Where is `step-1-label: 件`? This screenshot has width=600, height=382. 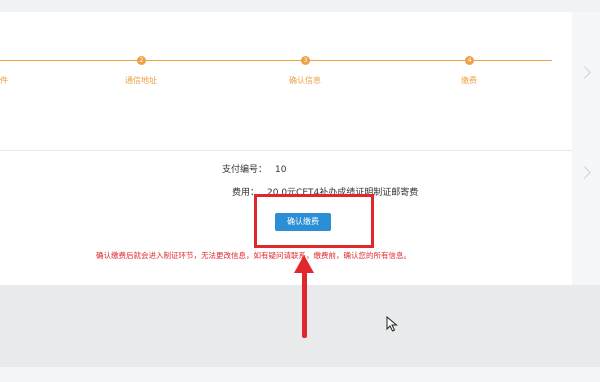 step-1-label: 件 is located at coordinates (4, 80).